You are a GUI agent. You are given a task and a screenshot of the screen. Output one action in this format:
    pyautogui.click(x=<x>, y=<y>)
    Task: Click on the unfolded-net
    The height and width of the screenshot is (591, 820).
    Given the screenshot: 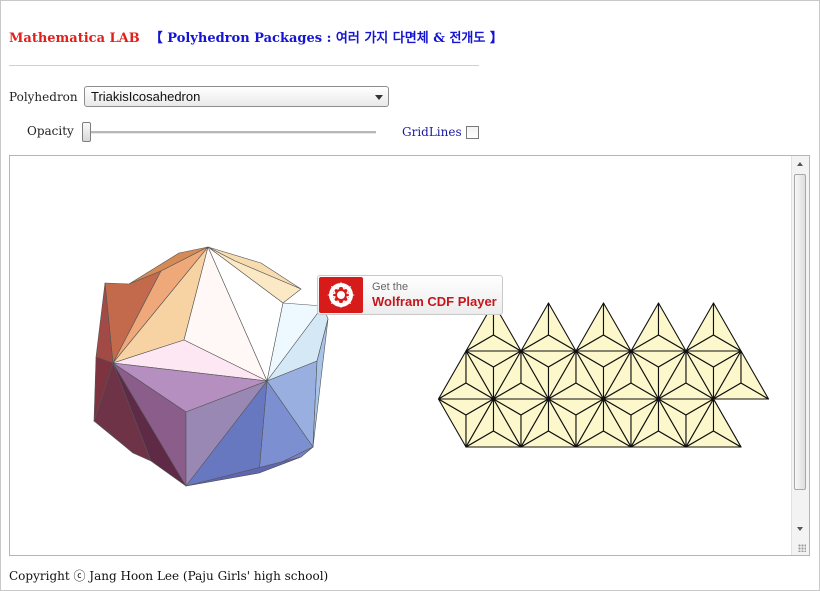 What is the action you would take?
    pyautogui.click(x=603, y=375)
    